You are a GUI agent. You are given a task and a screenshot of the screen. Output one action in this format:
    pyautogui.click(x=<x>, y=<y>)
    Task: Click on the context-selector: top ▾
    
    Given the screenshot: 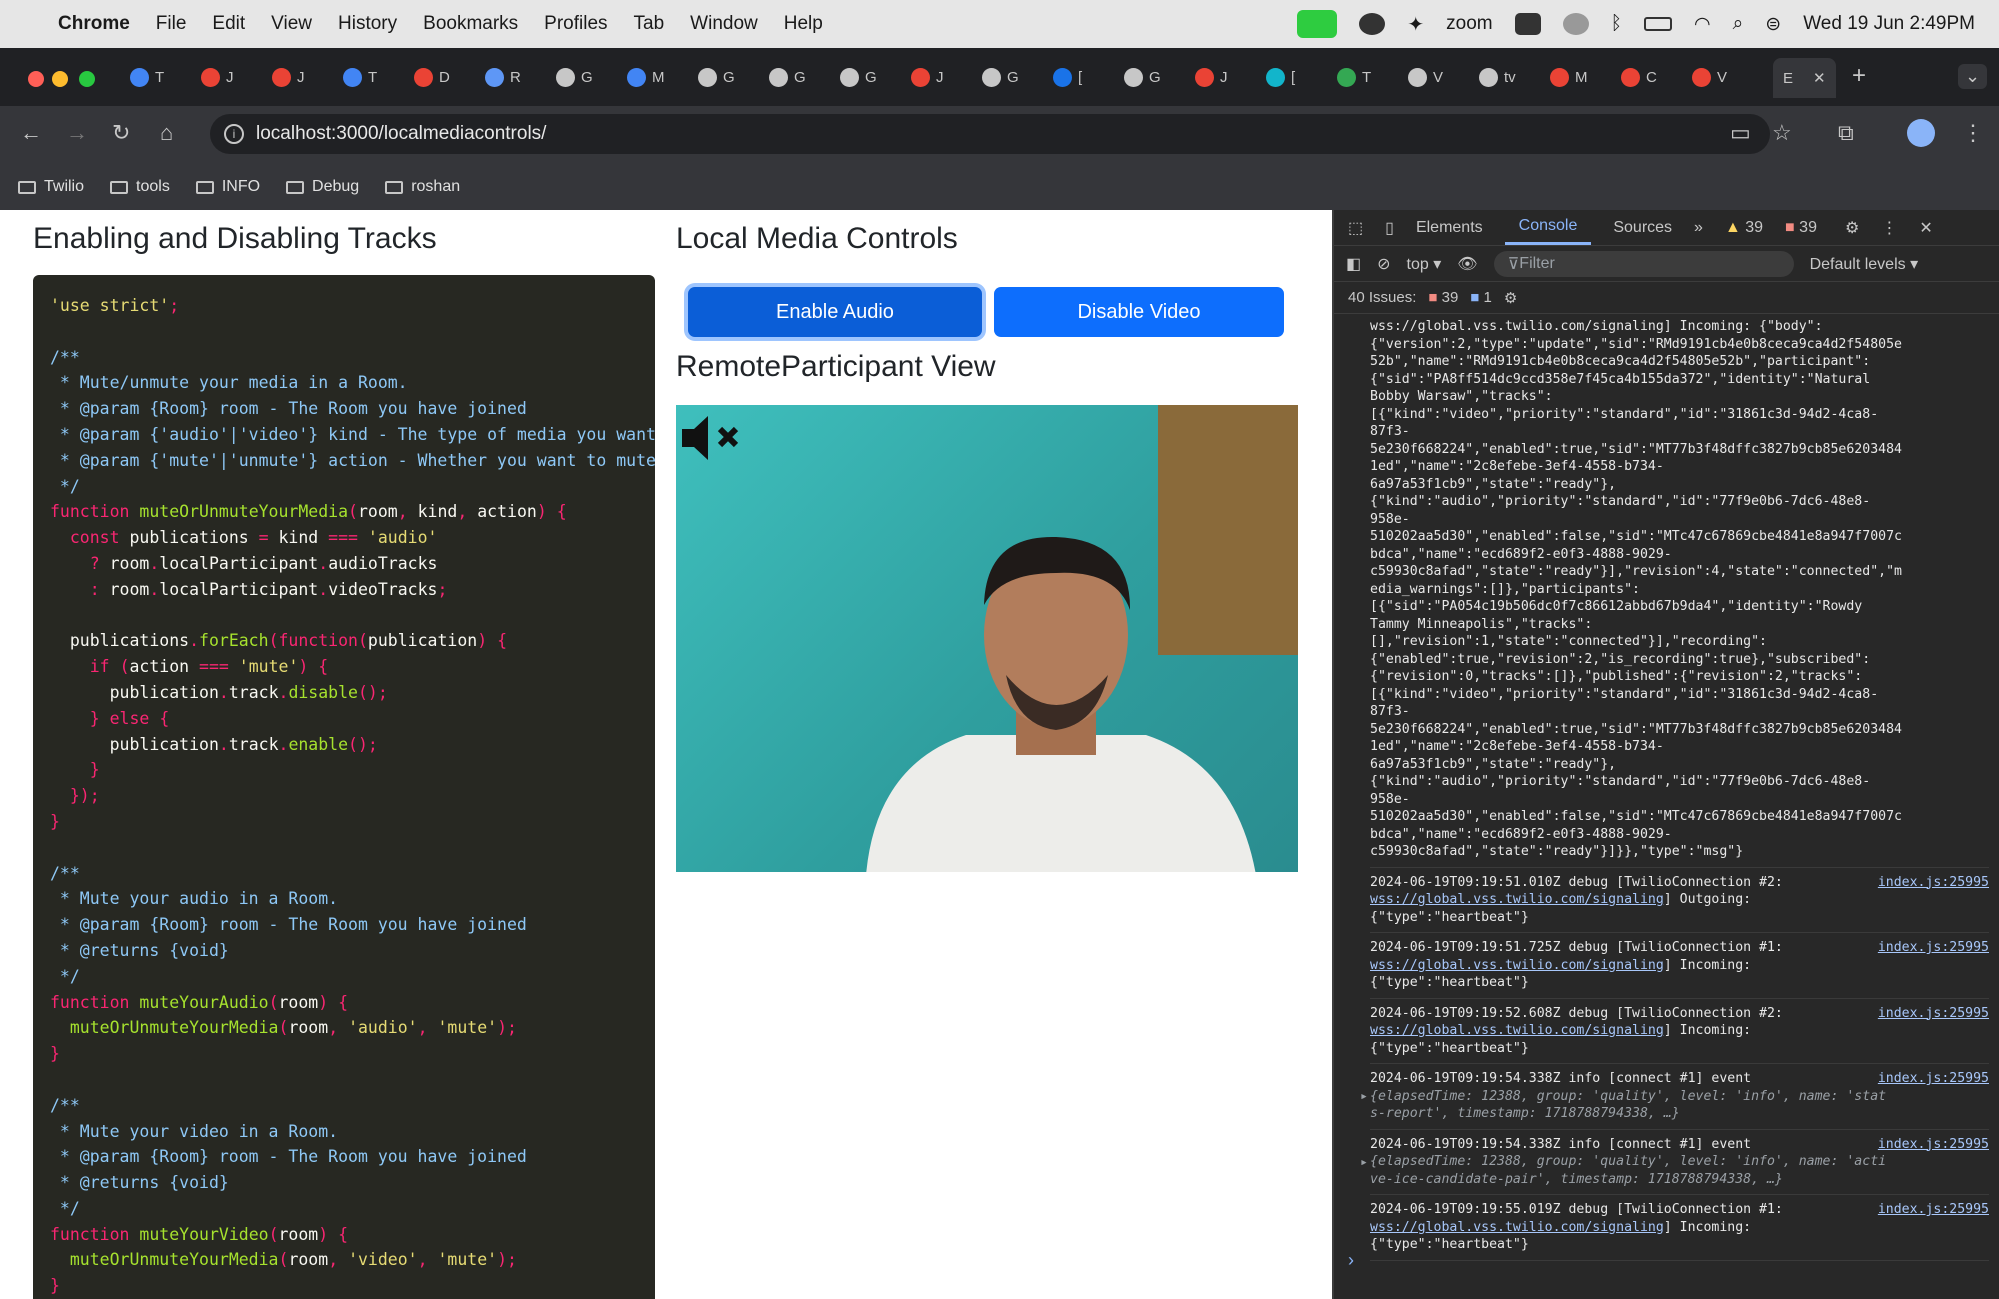 What is the action you would take?
    pyautogui.click(x=1424, y=264)
    